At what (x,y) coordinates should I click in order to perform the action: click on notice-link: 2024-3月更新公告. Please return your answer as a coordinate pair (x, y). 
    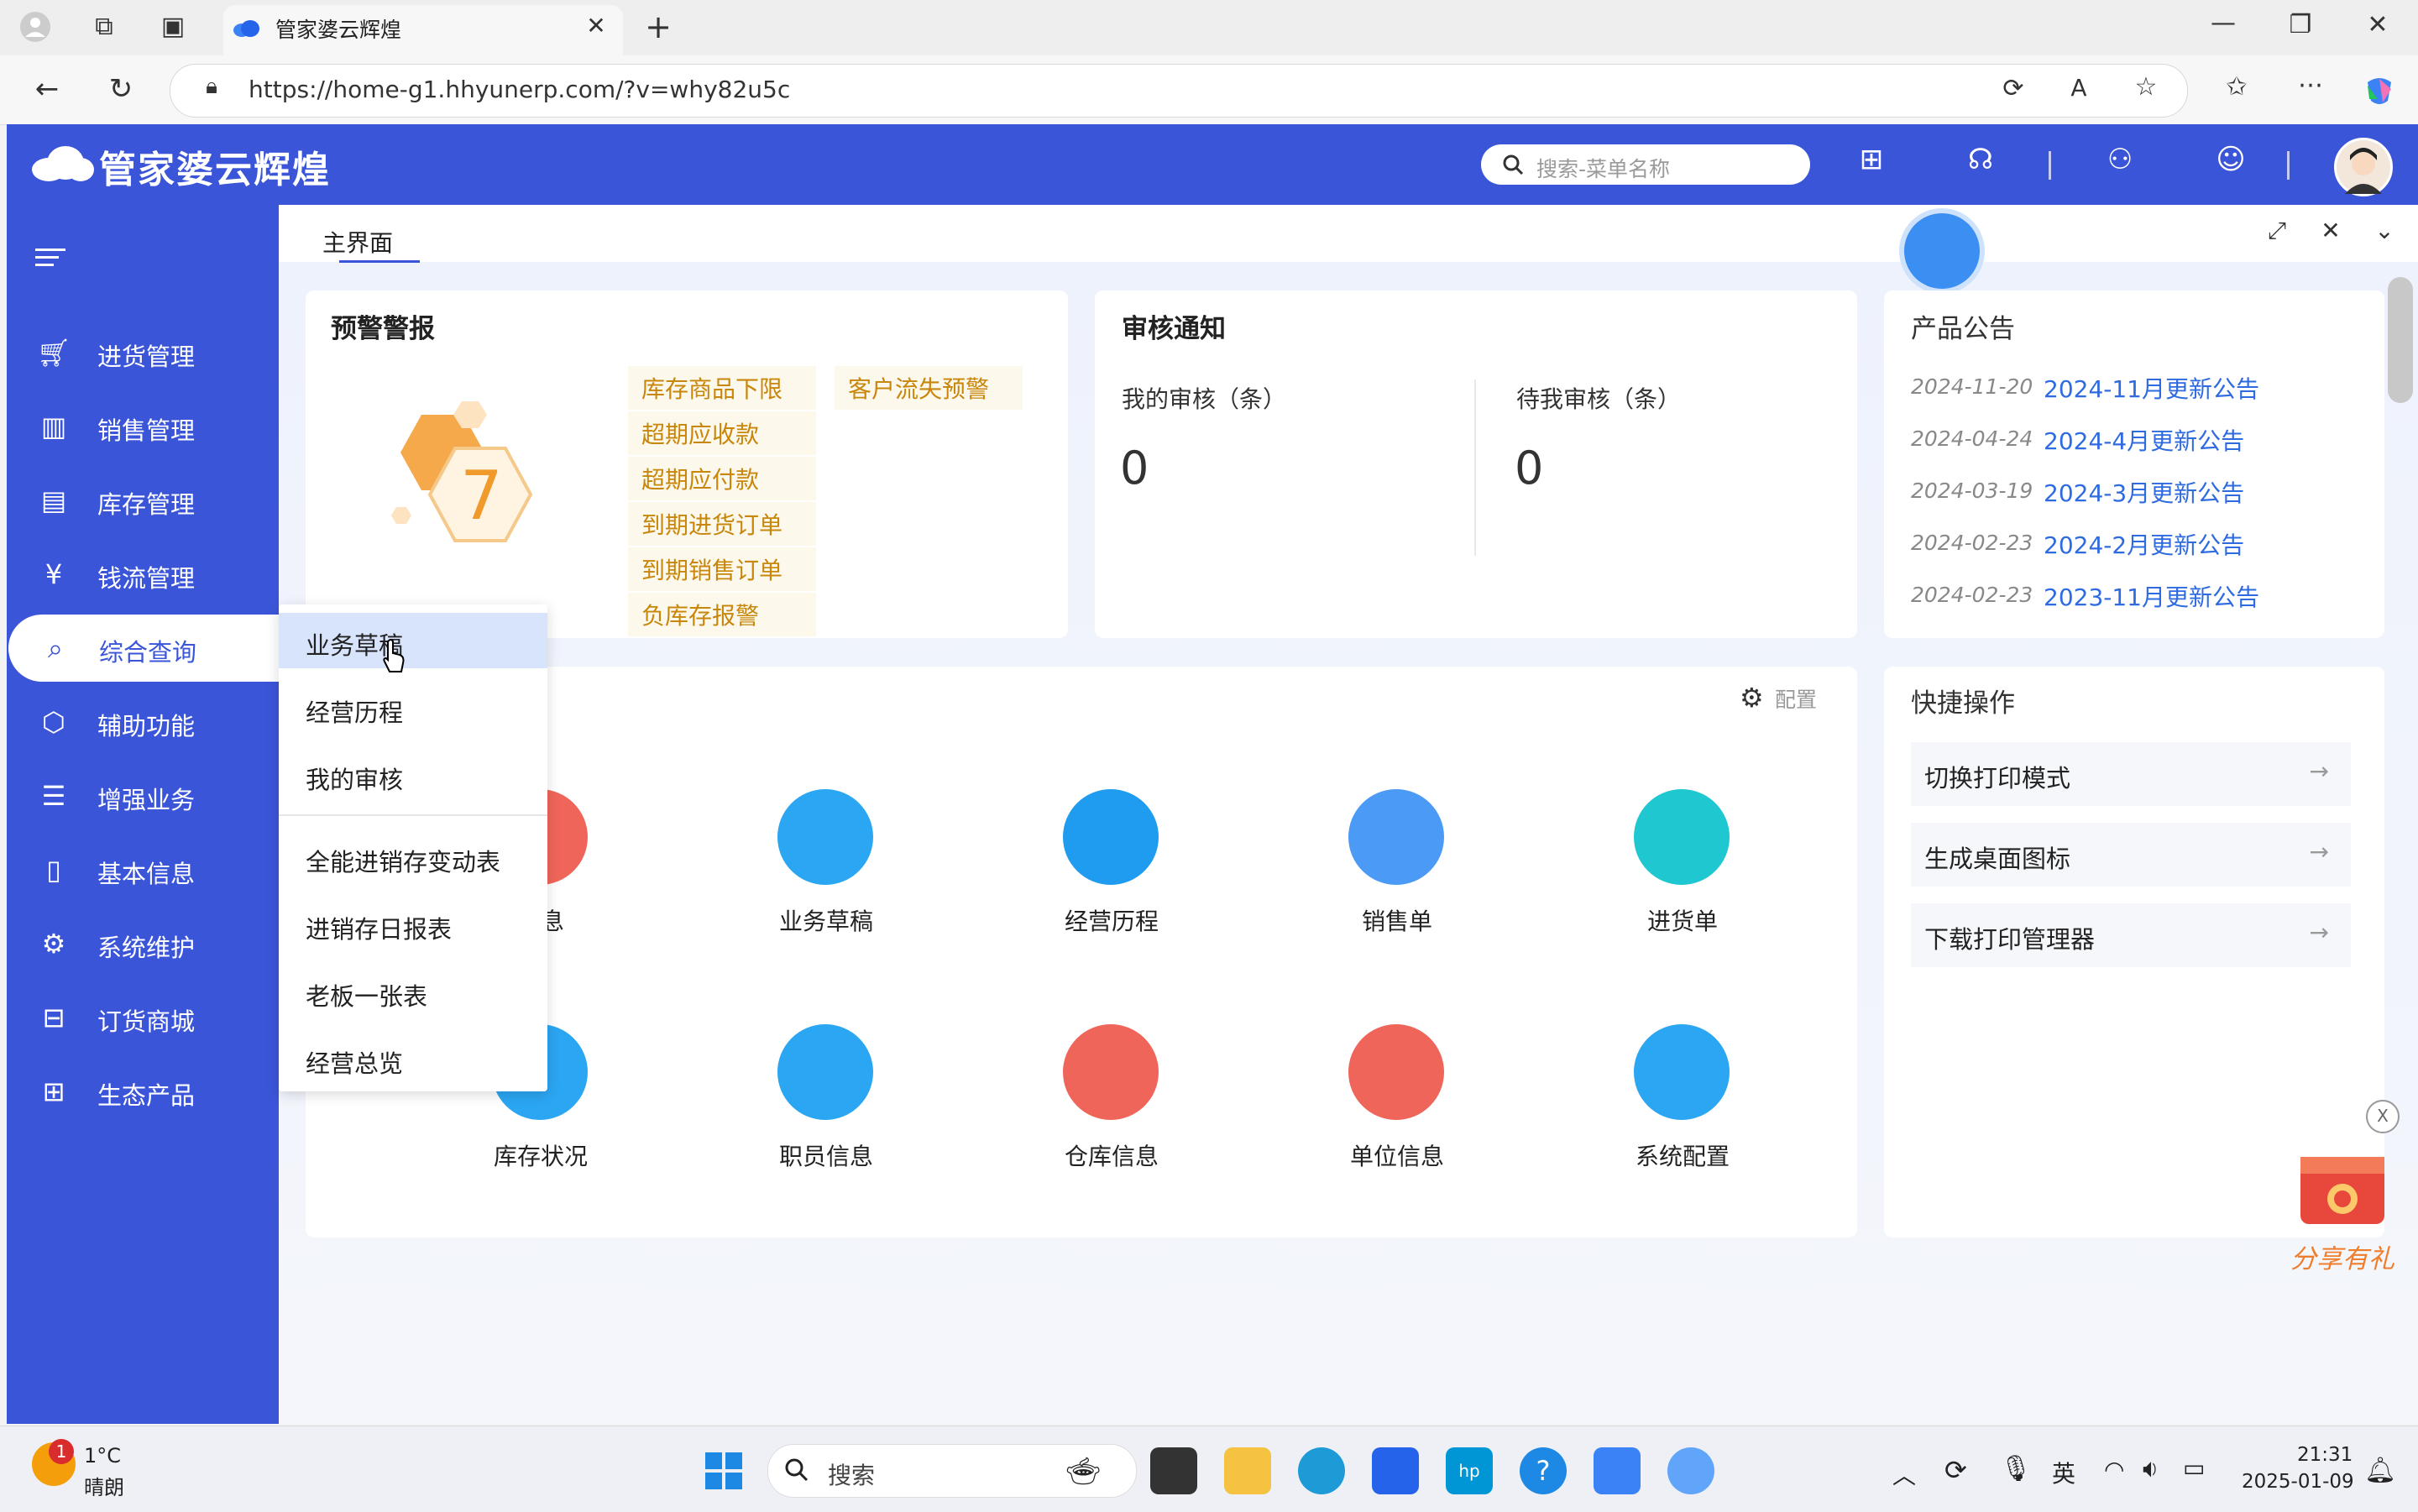
    Looking at the image, I should click on (2144, 492).